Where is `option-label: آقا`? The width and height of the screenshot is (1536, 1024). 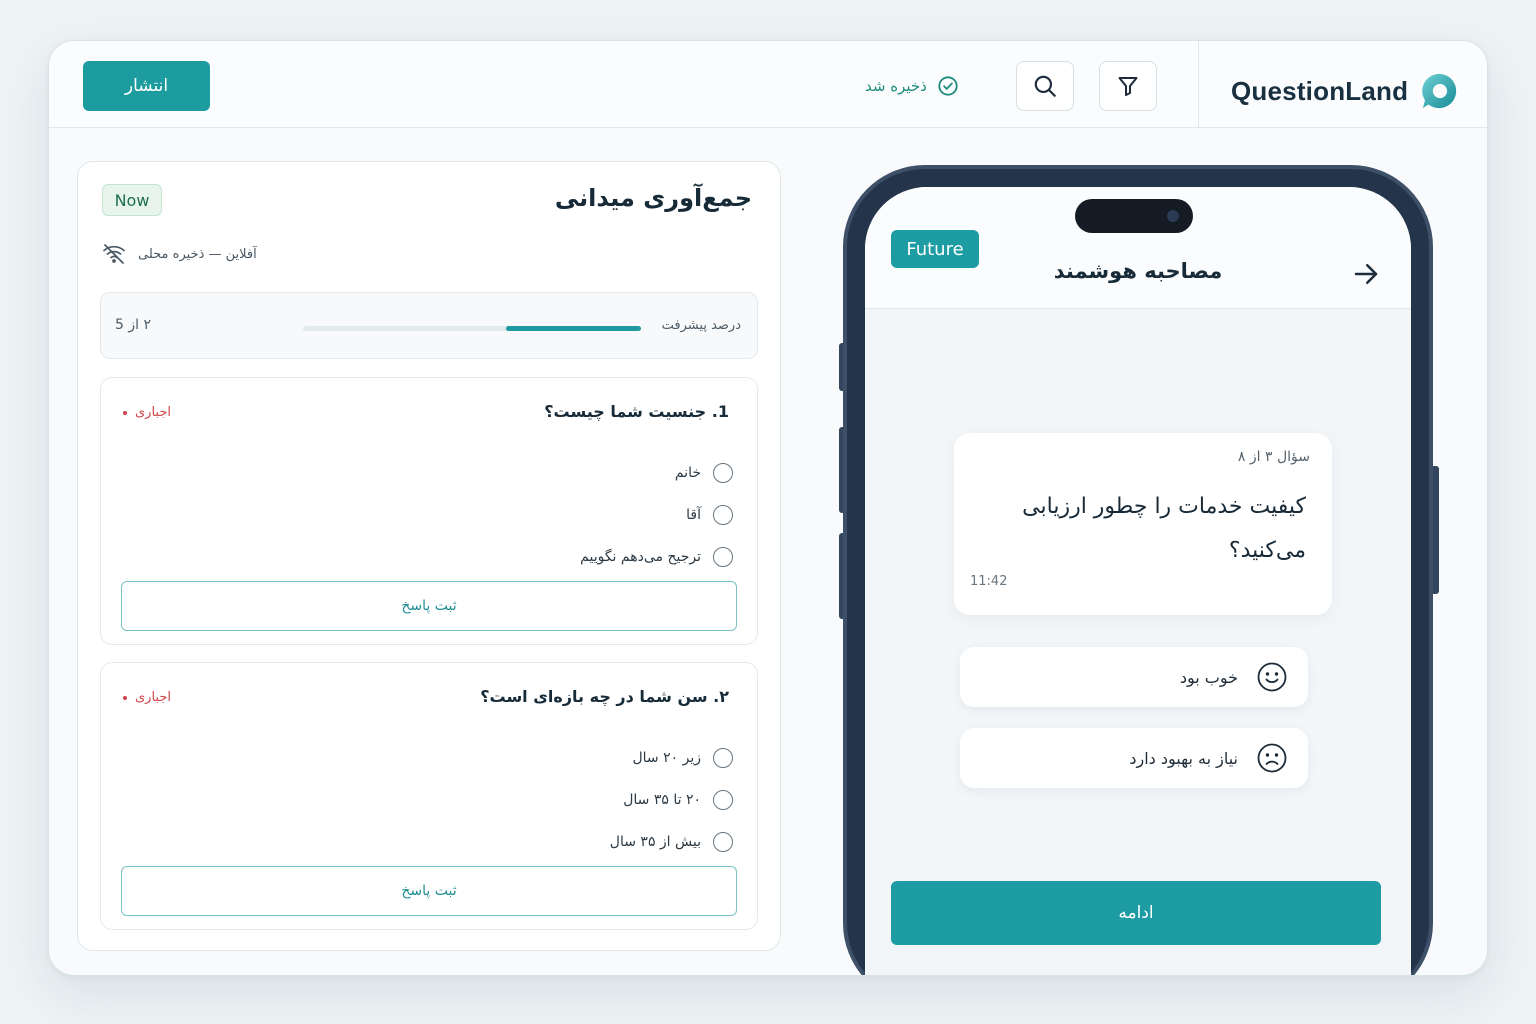
option-label: آقا is located at coordinates (693, 515).